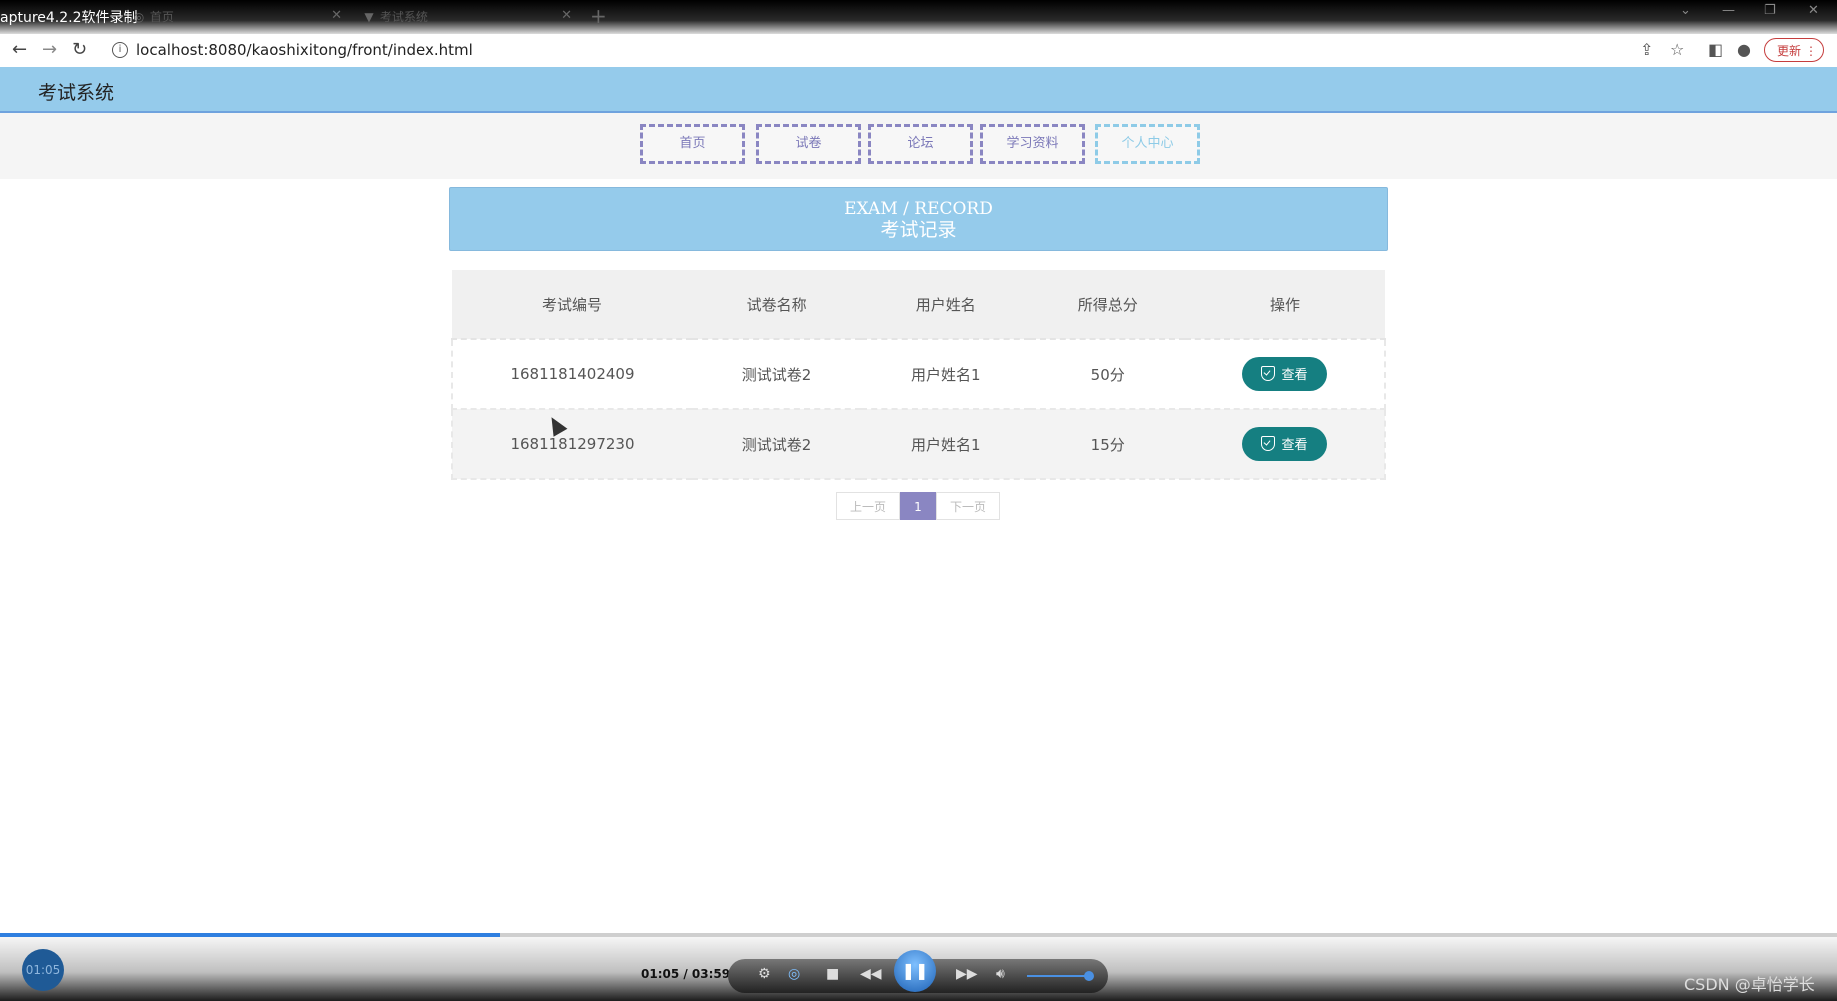 Image resolution: width=1837 pixels, height=1001 pixels. What do you see at coordinates (1107, 374) in the screenshot?
I see `cell-score: 50分` at bounding box center [1107, 374].